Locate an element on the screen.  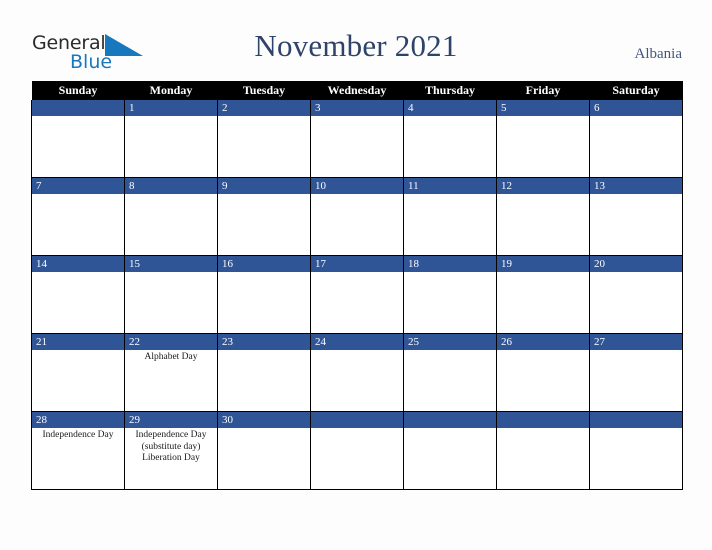
day-number: 25 is located at coordinates (450, 342).